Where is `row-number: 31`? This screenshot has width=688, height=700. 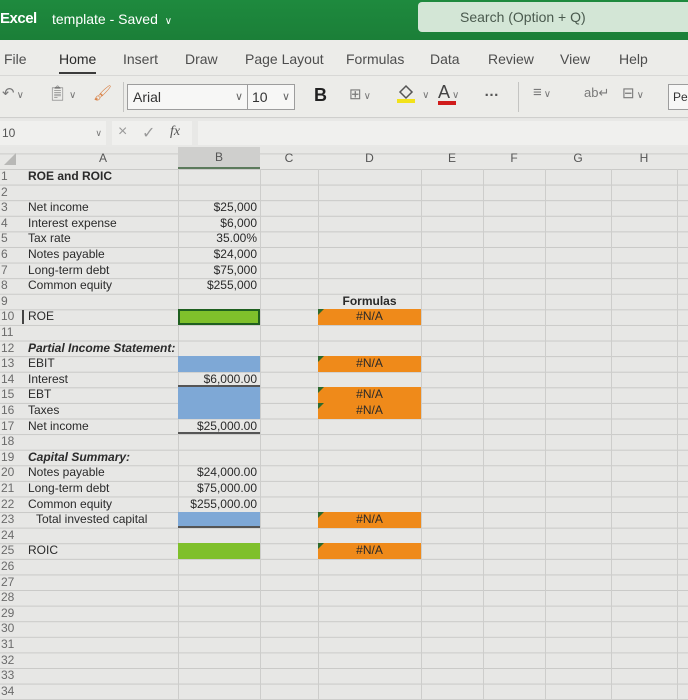 row-number: 31 is located at coordinates (7, 645).